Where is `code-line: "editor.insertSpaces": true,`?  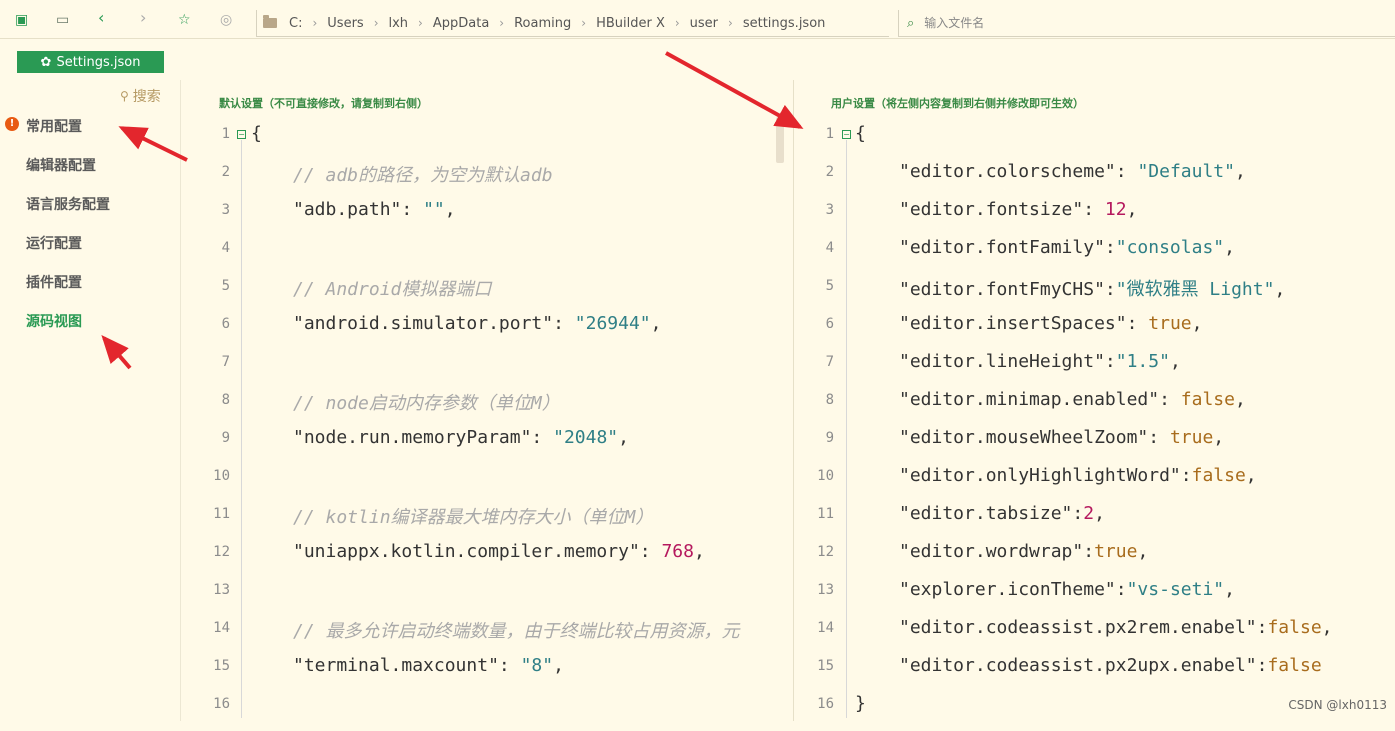
code-line: "editor.insertSpaces": true, is located at coordinates (1050, 332).